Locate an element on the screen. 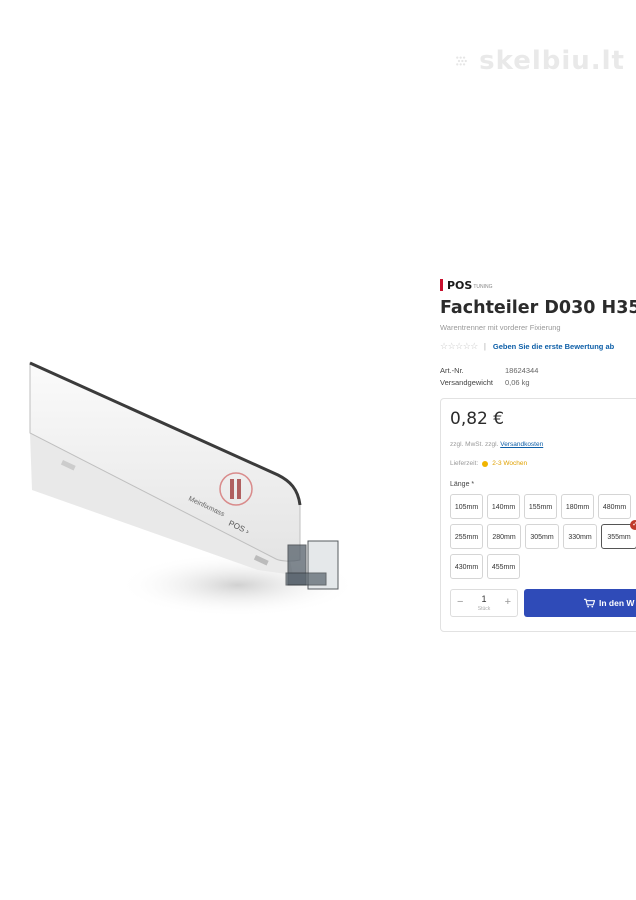 The height and width of the screenshot is (900, 636). brand-logo: POS TUNING is located at coordinates (466, 285).